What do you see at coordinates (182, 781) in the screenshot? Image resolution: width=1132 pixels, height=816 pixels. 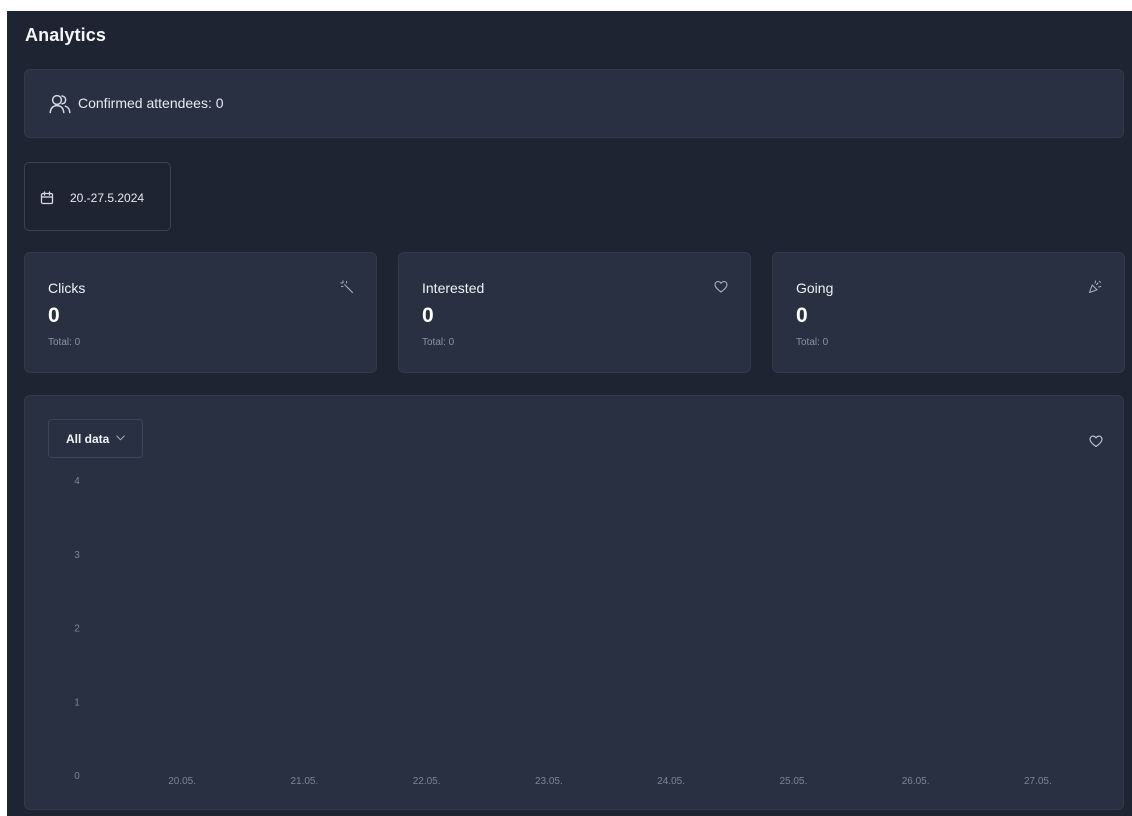 I see `x-tick-label: 20.05.` at bounding box center [182, 781].